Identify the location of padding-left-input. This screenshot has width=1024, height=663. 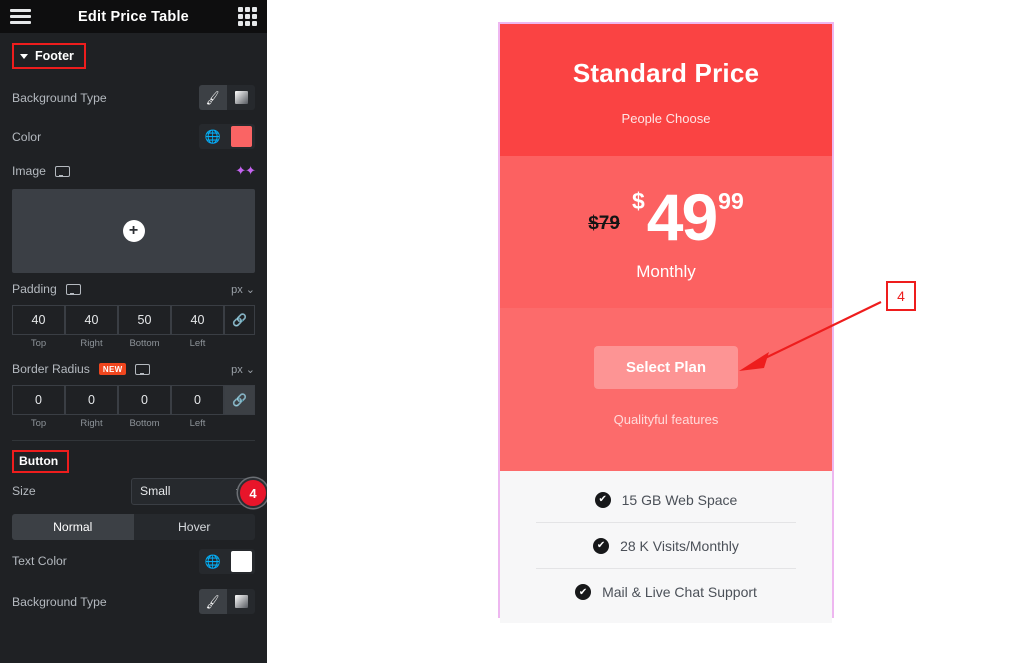
(197, 320).